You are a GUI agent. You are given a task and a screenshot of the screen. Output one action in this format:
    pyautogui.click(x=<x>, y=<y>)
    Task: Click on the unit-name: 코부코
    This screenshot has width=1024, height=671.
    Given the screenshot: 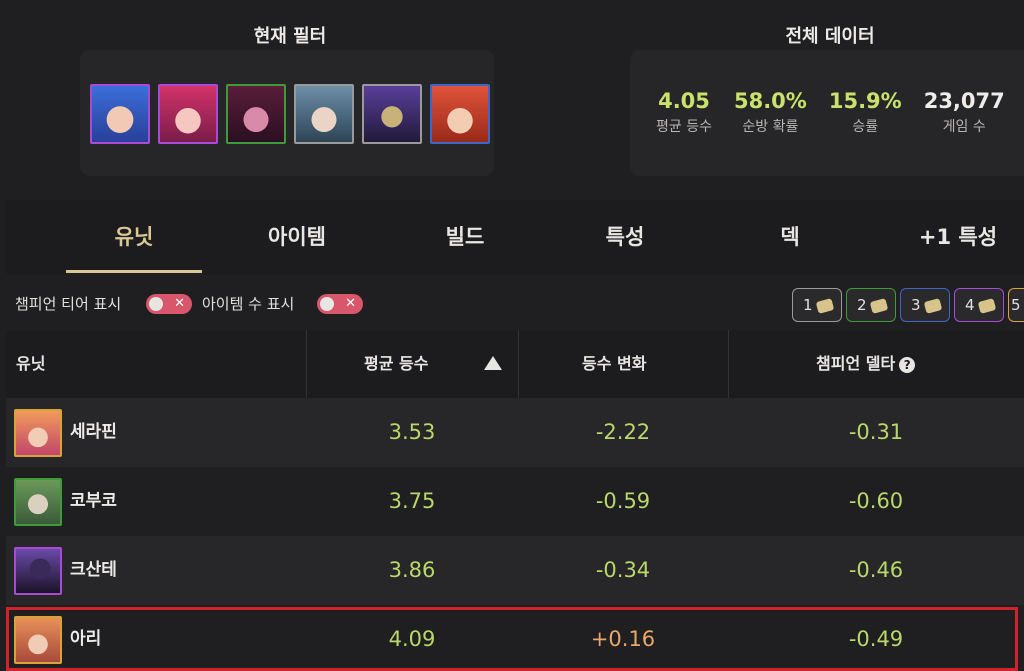 What is the action you would take?
    pyautogui.click(x=93, y=501)
    